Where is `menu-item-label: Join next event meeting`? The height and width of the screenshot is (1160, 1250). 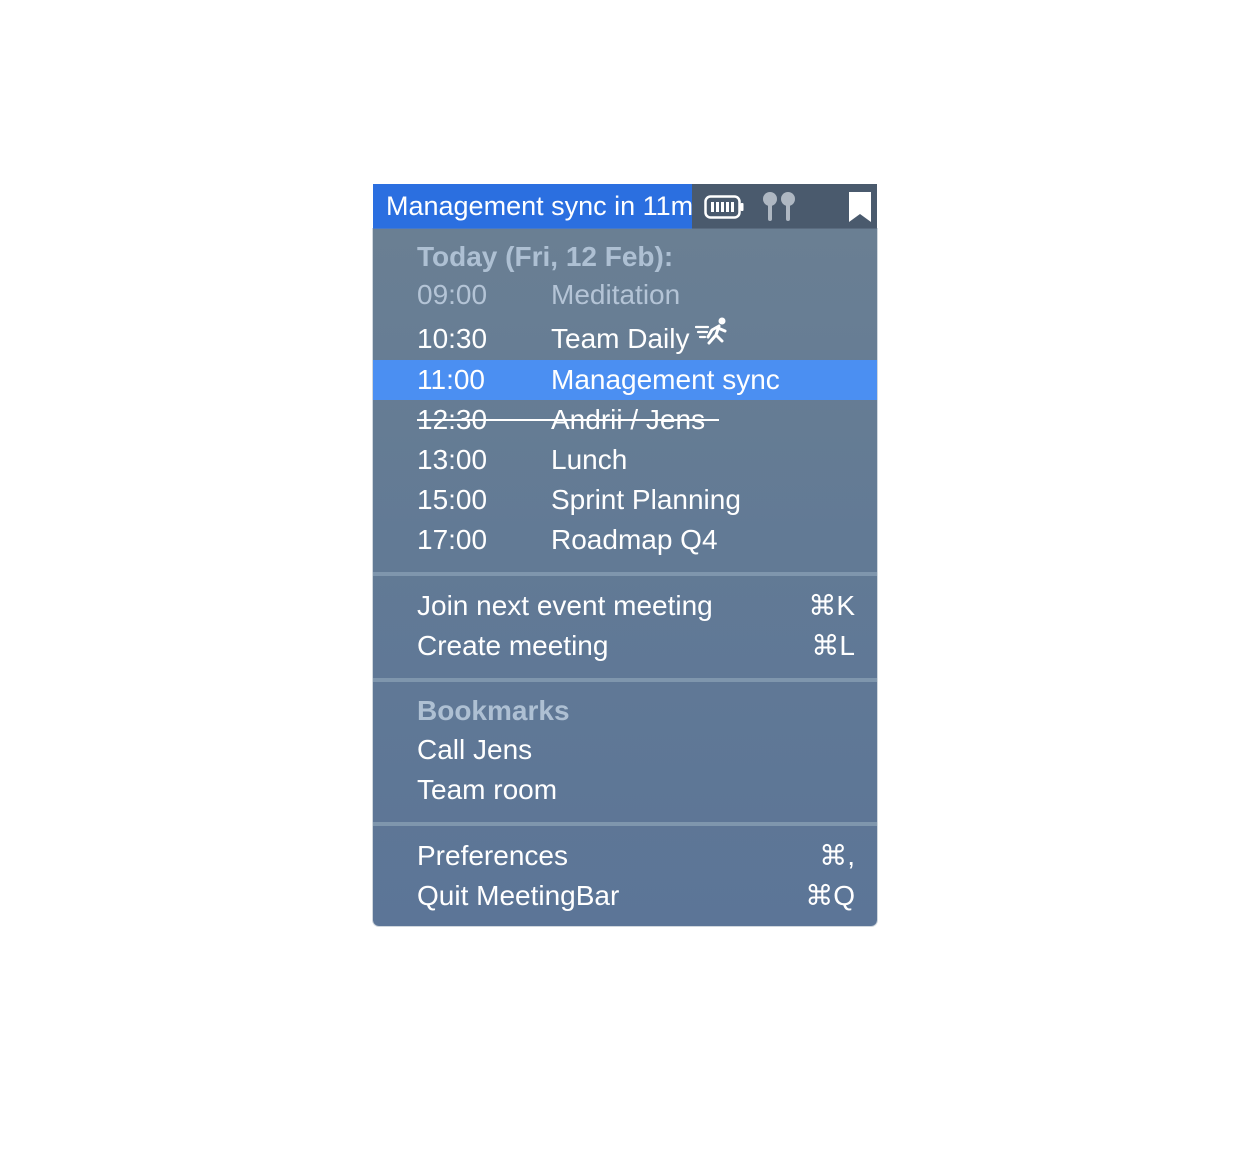
menu-item-label: Join next event meeting is located at coordinates (565, 605).